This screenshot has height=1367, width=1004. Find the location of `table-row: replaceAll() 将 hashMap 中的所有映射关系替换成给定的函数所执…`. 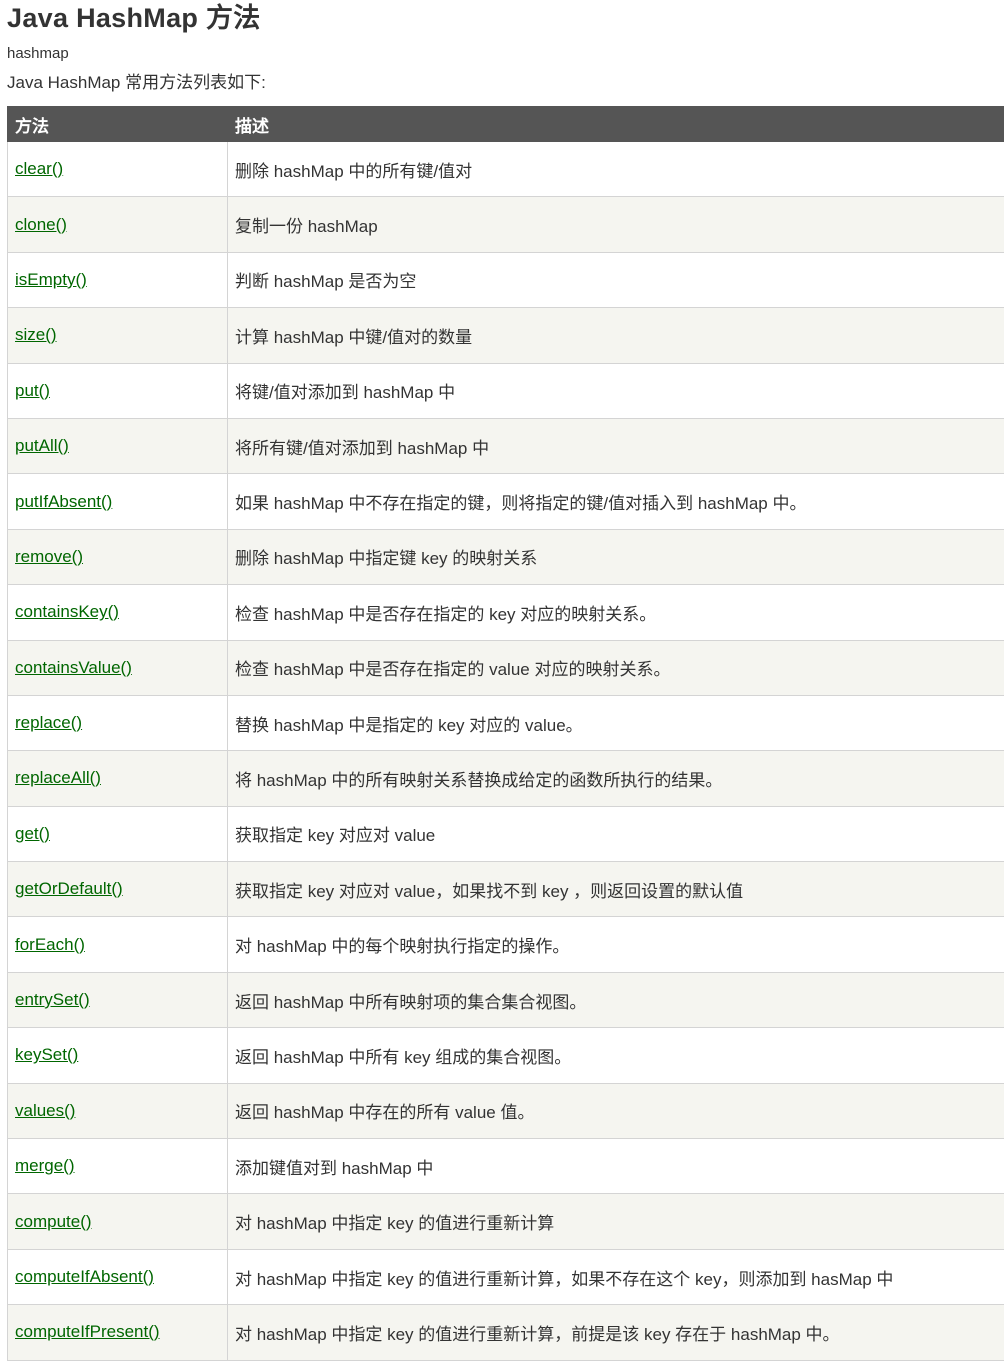

table-row: replaceAll() 将 hashMap 中的所有映射关系替换成给定的函数所执… is located at coordinates (505, 778).